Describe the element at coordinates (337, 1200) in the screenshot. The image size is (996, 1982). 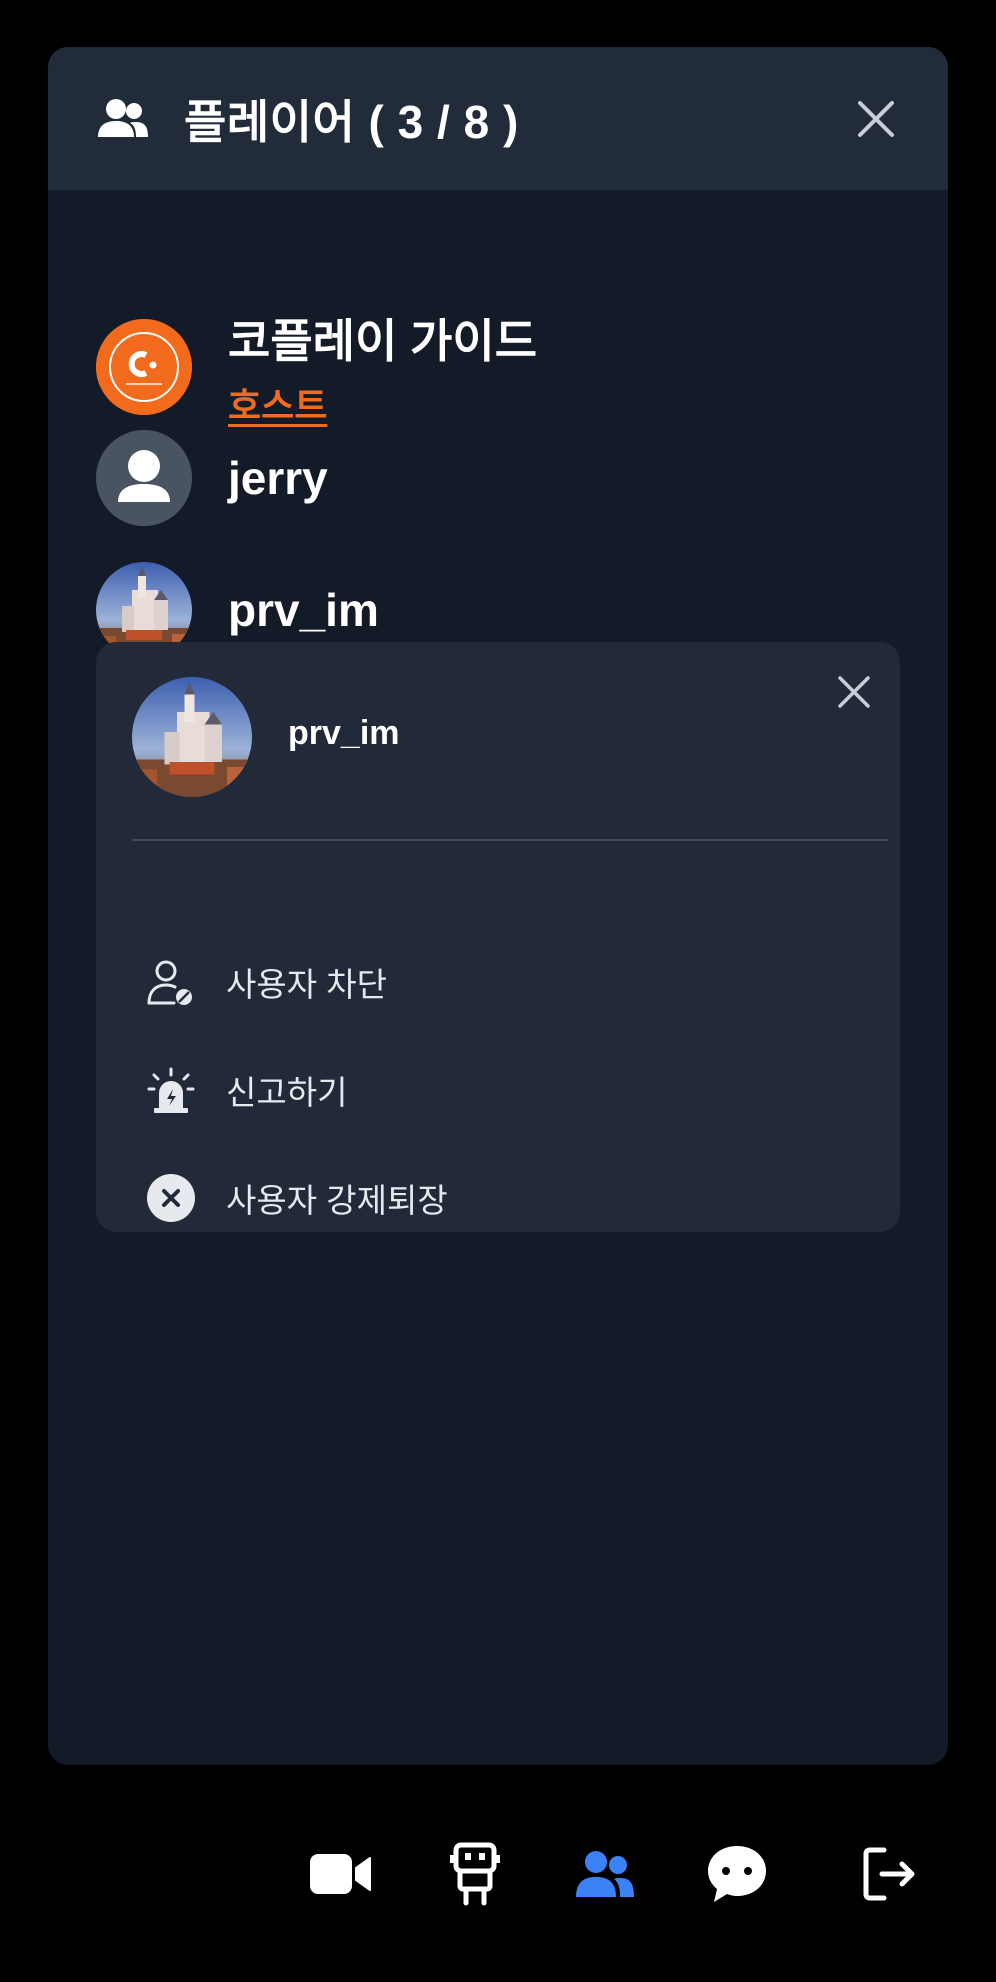
I see `menu-item-label: 사용자 강제퇴장` at that location.